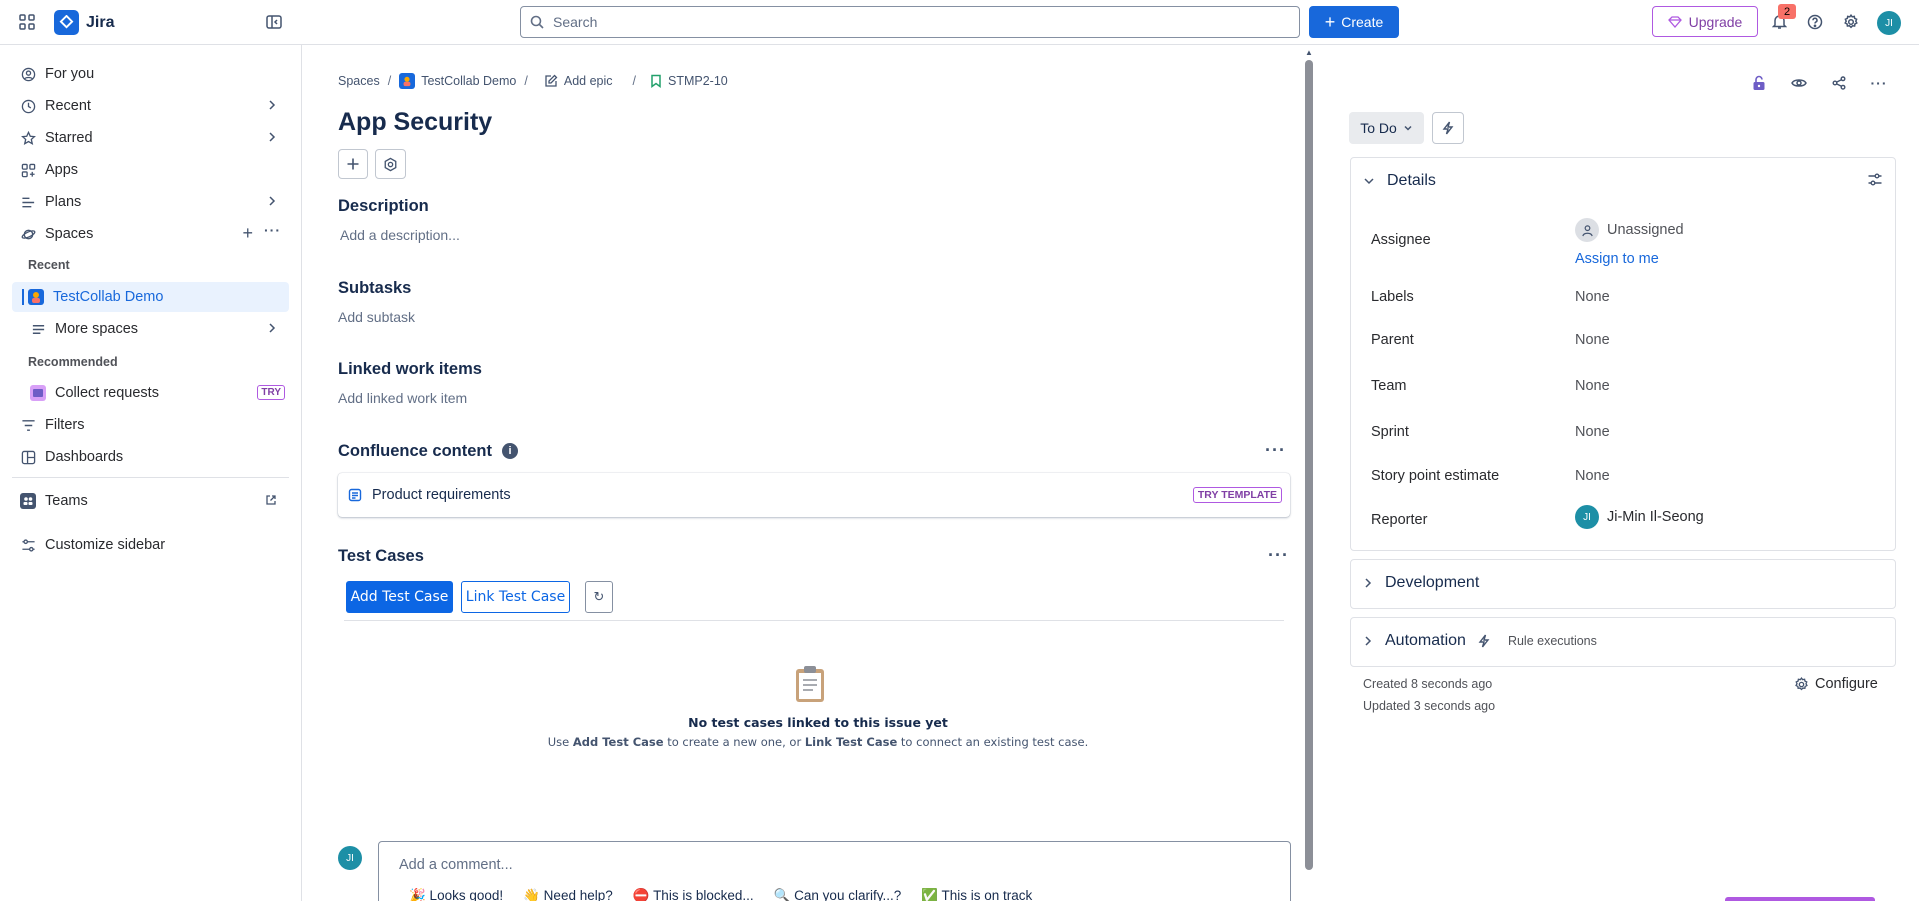  Describe the element at coordinates (150, 425) in the screenshot. I see `sidebar-item-filters: Filters` at that location.